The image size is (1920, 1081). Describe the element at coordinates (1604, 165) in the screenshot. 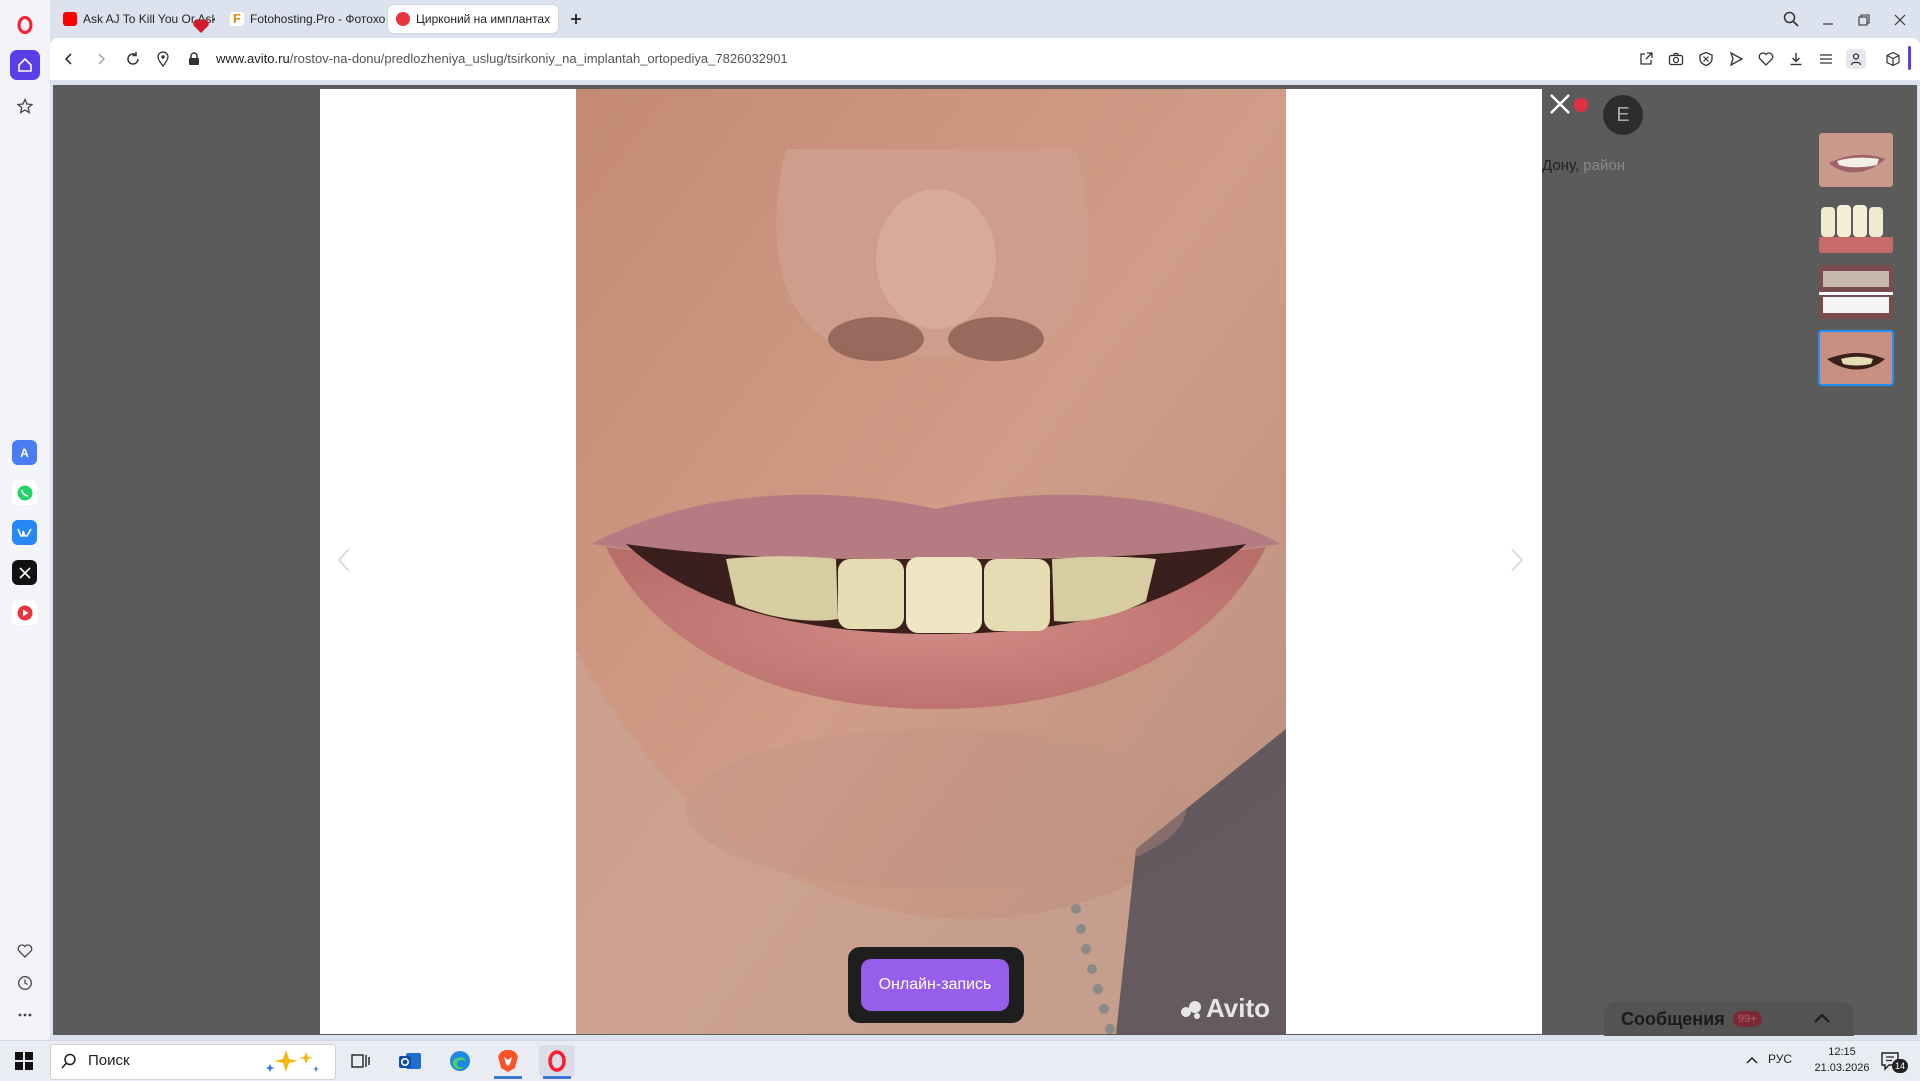

I see `location-district: район` at that location.